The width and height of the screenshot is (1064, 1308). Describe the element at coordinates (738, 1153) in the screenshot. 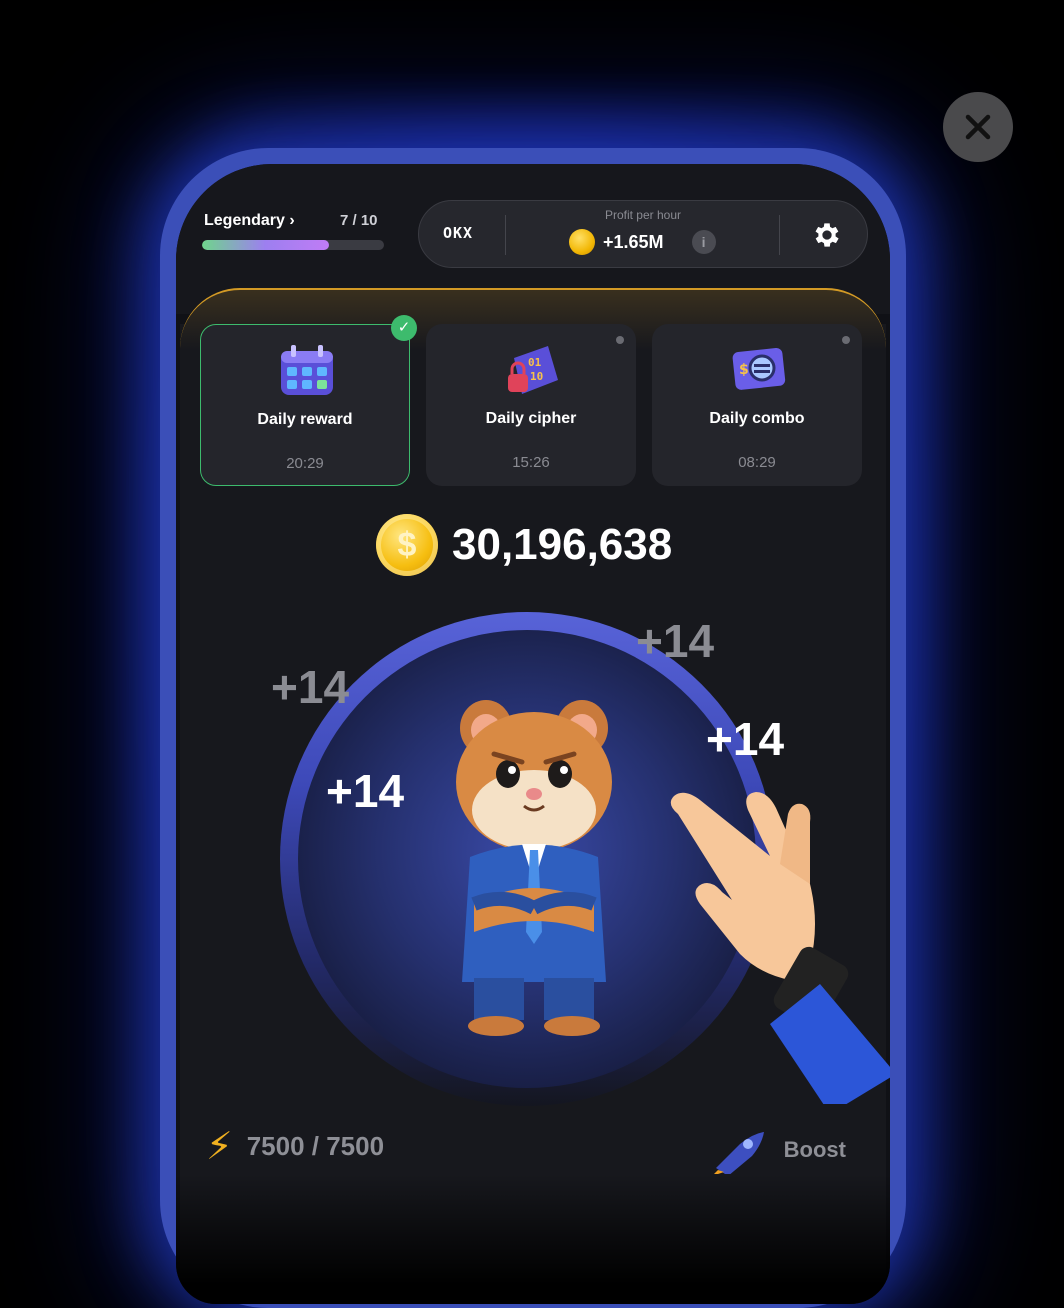

I see `rocket-icon` at that location.